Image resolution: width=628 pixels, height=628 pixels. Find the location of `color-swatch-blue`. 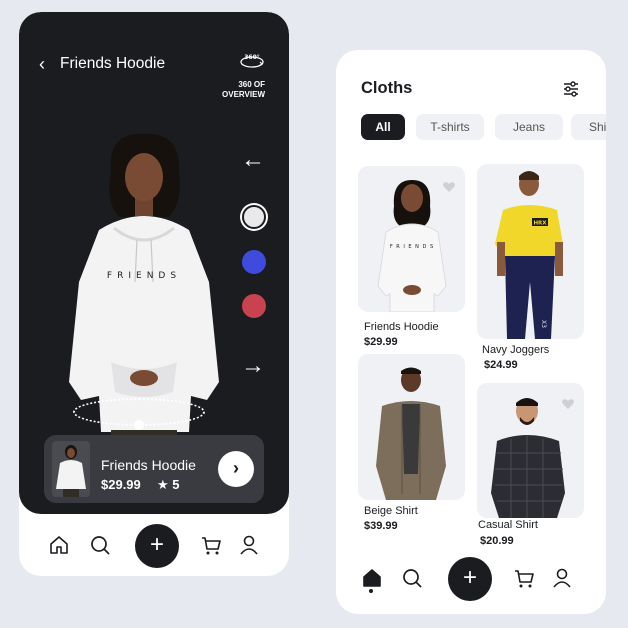

color-swatch-blue is located at coordinates (254, 262).